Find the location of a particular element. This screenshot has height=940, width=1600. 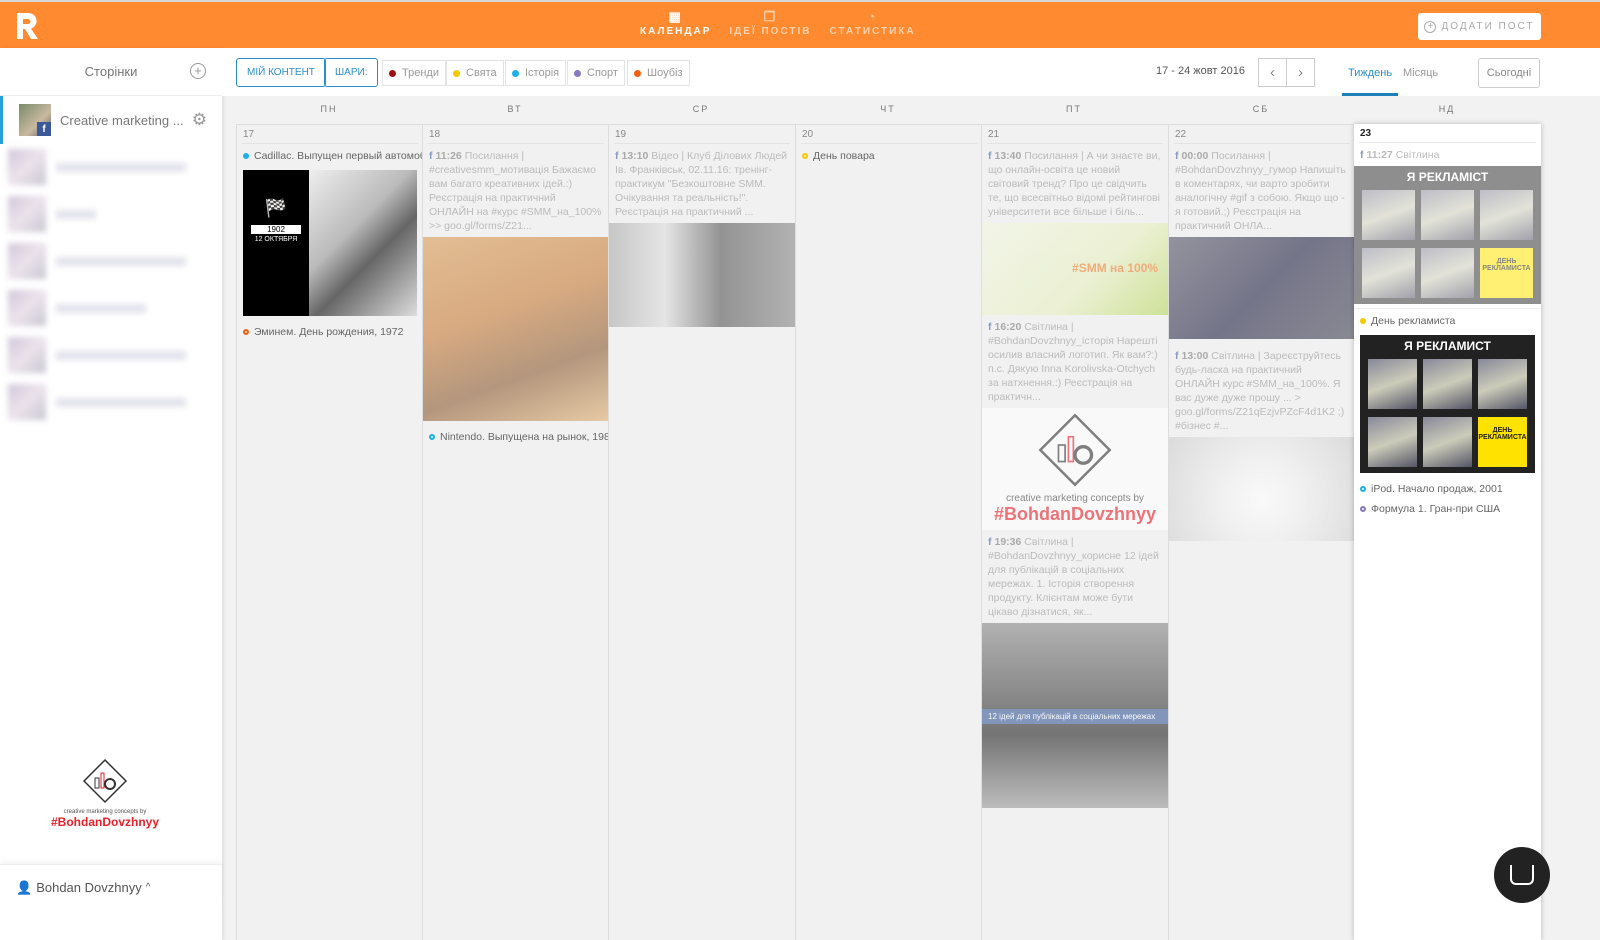

day-header: НД is located at coordinates (1447, 109).